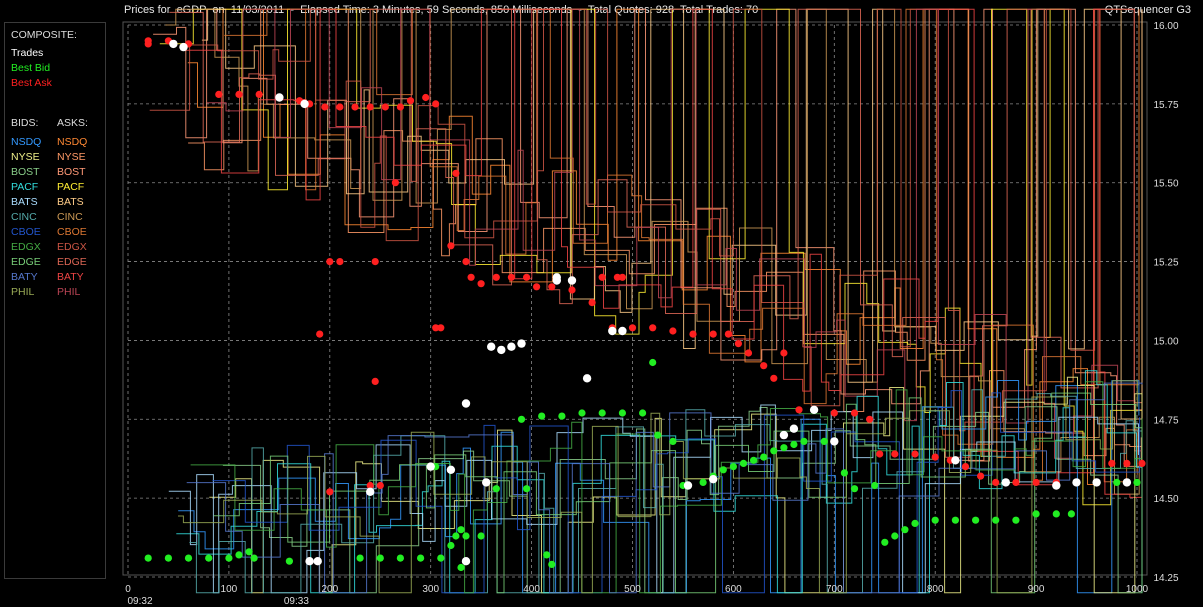 The width and height of the screenshot is (1203, 607). Describe the element at coordinates (1036, 589) in the screenshot. I see `x-tick-label: 900` at that location.